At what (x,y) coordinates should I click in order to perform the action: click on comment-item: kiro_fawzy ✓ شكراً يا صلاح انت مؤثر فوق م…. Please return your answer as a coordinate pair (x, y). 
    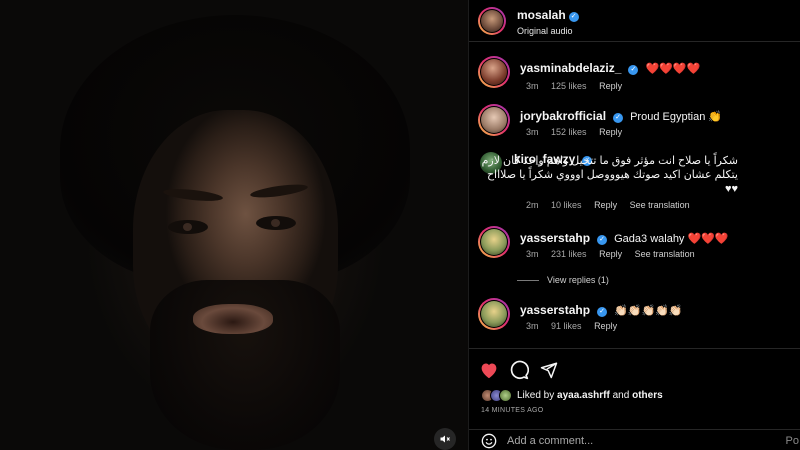
    Looking at the image, I should click on (638, 181).